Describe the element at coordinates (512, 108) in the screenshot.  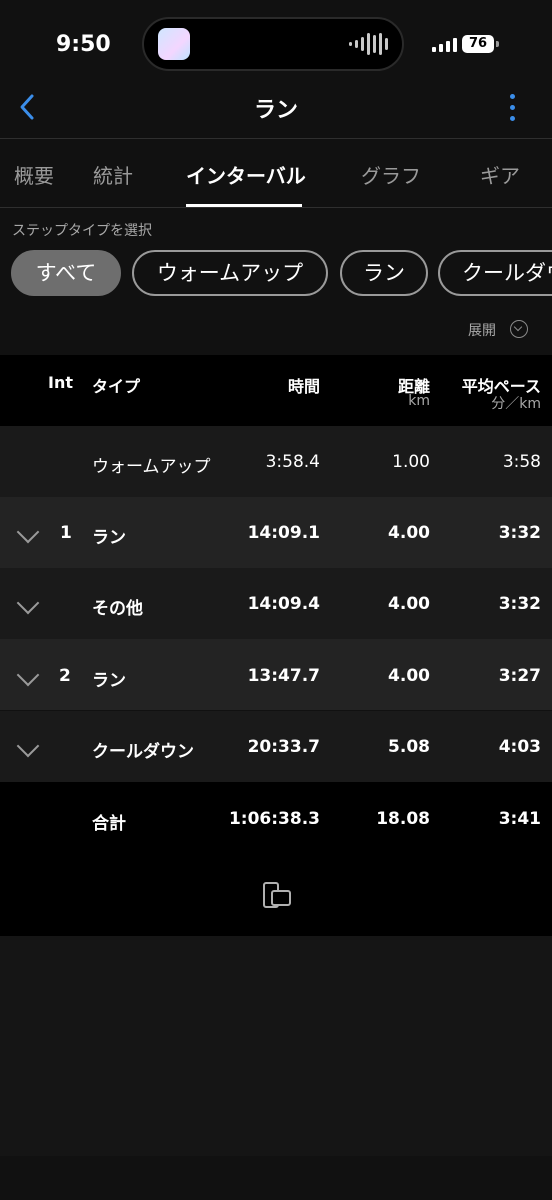
I see `more-options-button` at that location.